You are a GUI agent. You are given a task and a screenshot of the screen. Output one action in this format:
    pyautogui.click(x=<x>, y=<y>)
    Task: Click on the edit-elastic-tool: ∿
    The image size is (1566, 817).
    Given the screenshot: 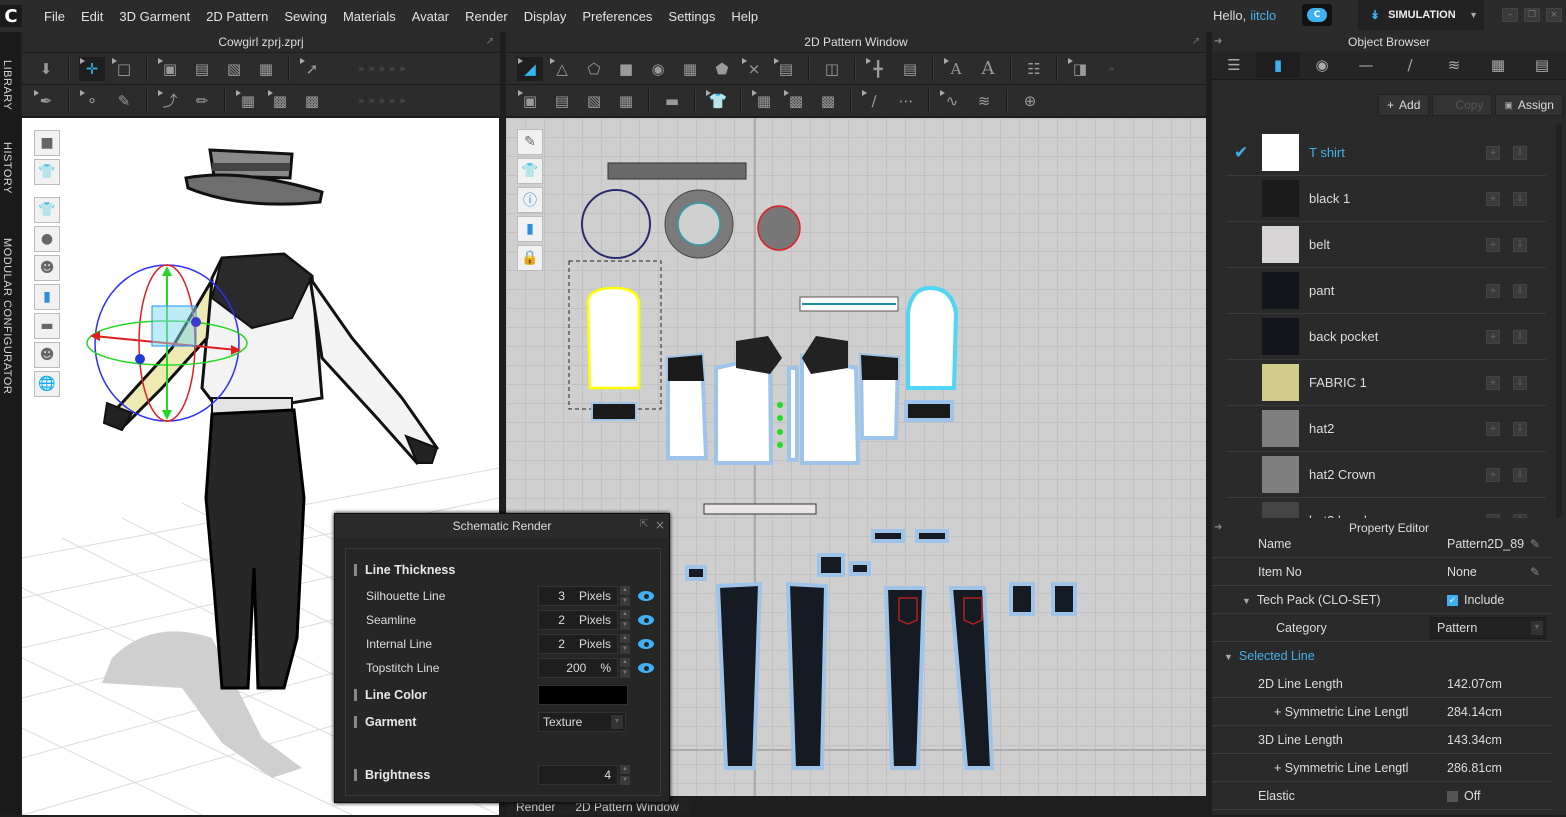 What is the action you would take?
    pyautogui.click(x=952, y=101)
    